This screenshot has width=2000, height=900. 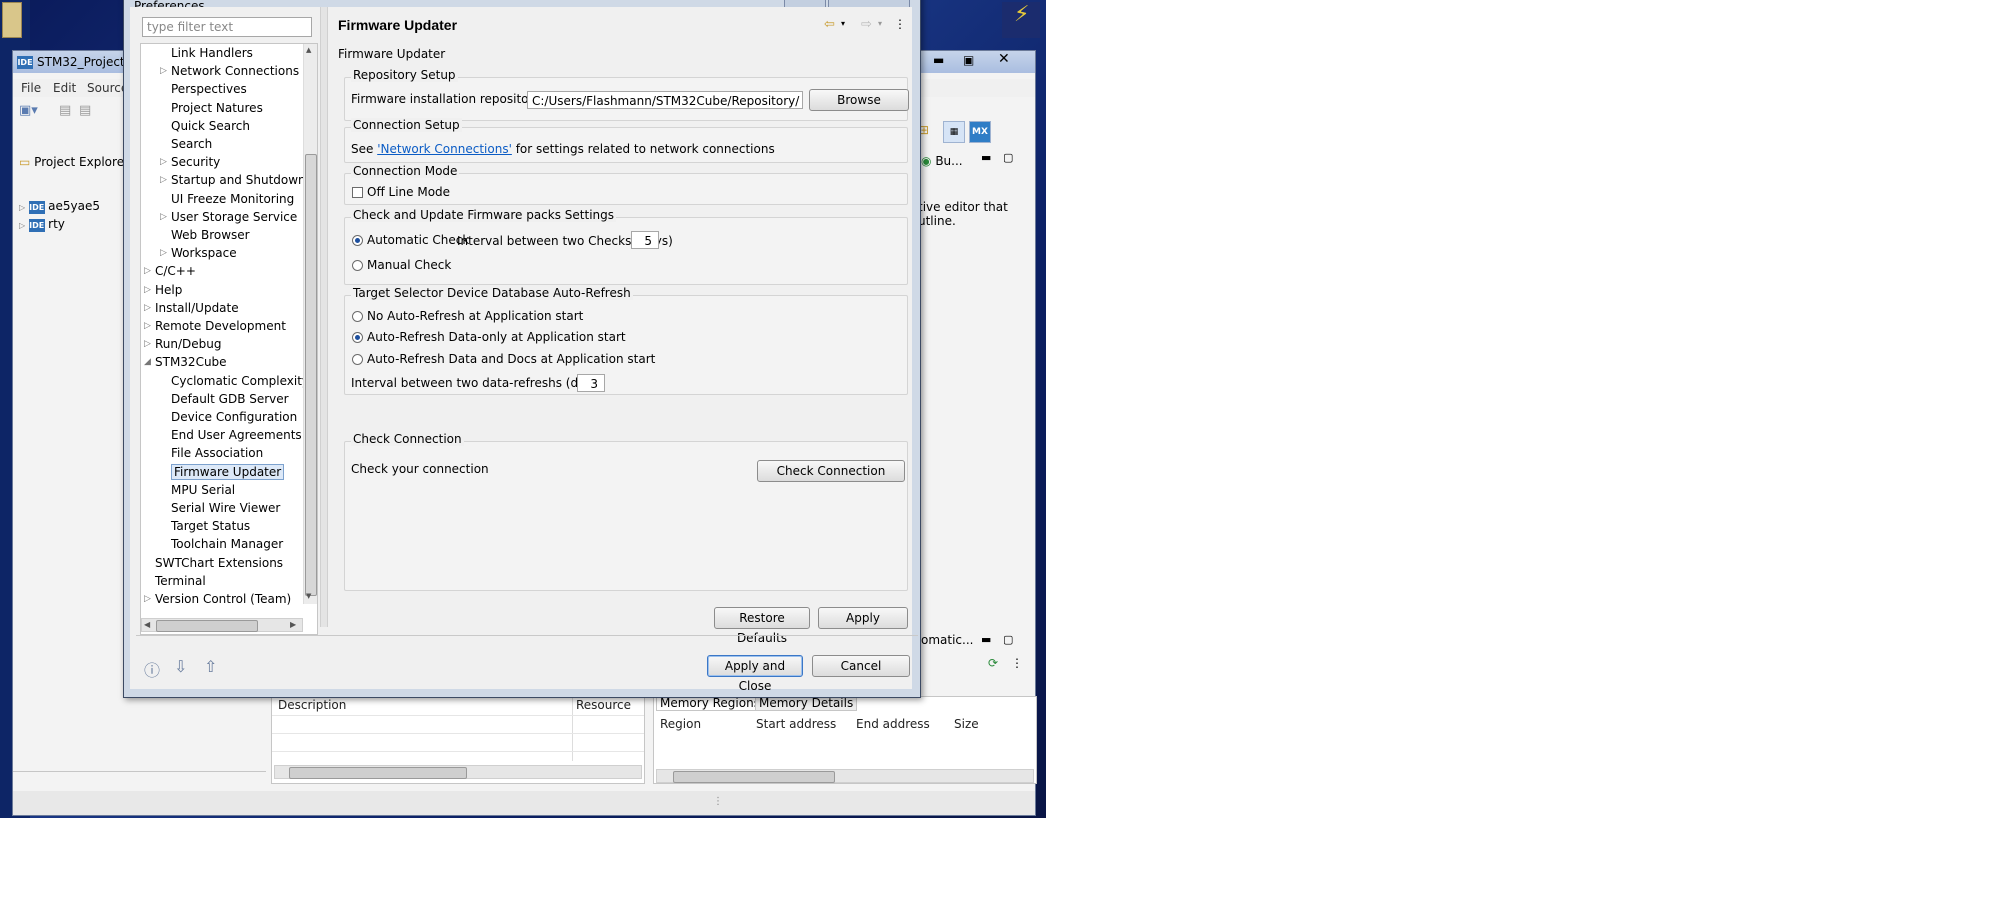 What do you see at coordinates (312, 705) in the screenshot?
I see `column-description: Description` at bounding box center [312, 705].